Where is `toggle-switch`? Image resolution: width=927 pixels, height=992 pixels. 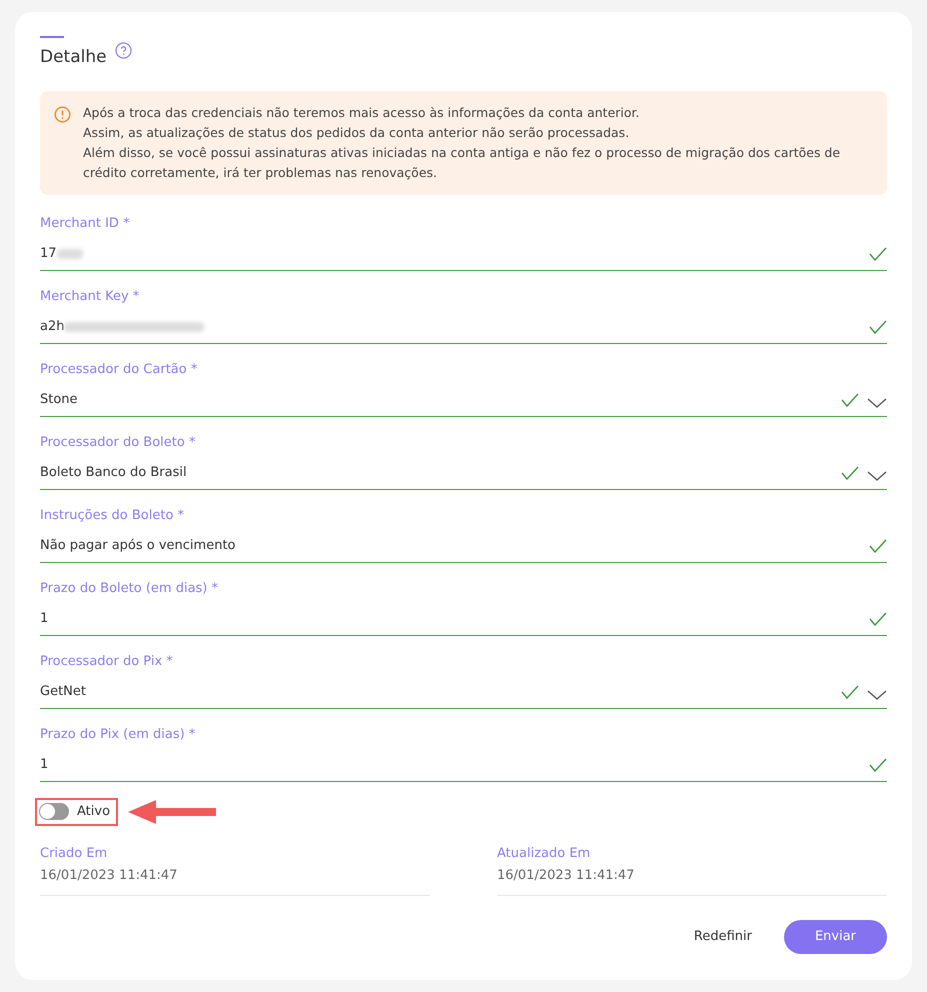 toggle-switch is located at coordinates (54, 811).